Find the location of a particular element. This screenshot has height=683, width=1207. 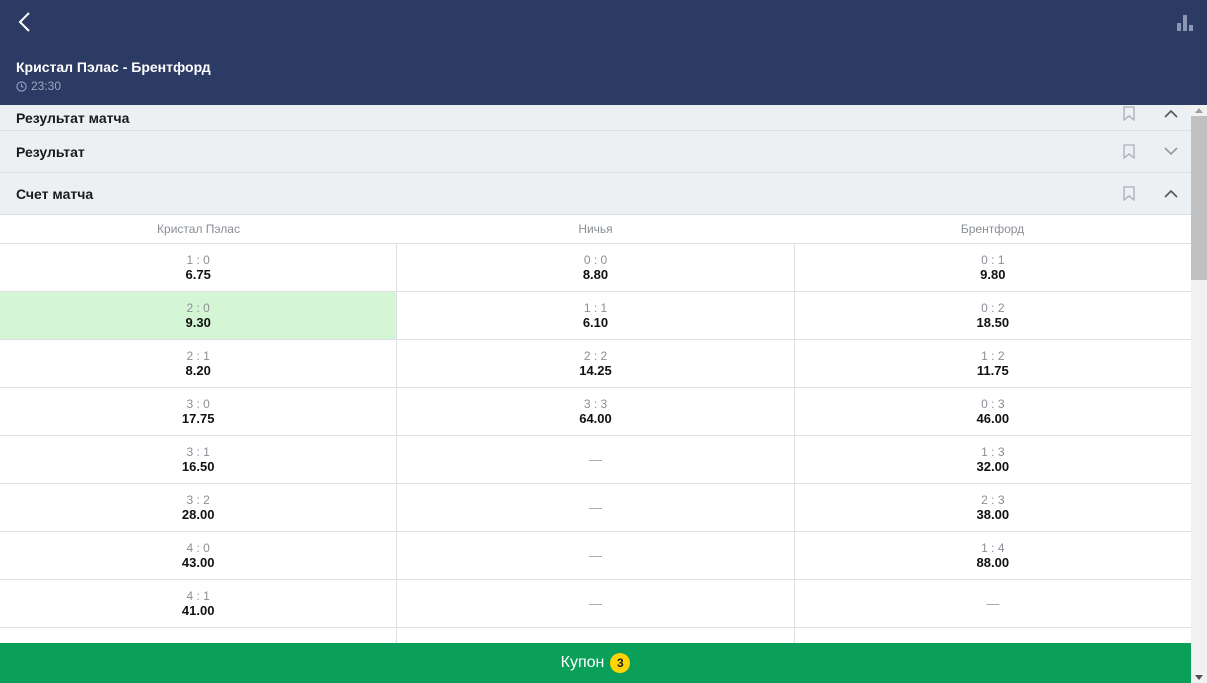

odds-value: 17.75 is located at coordinates (198, 418).